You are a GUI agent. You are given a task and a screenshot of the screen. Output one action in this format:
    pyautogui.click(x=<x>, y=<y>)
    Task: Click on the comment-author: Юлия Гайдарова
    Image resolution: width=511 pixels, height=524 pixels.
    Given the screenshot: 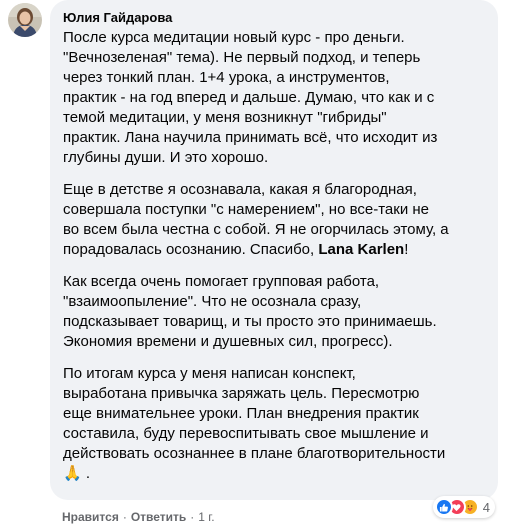 What is the action you would take?
    pyautogui.click(x=274, y=18)
    